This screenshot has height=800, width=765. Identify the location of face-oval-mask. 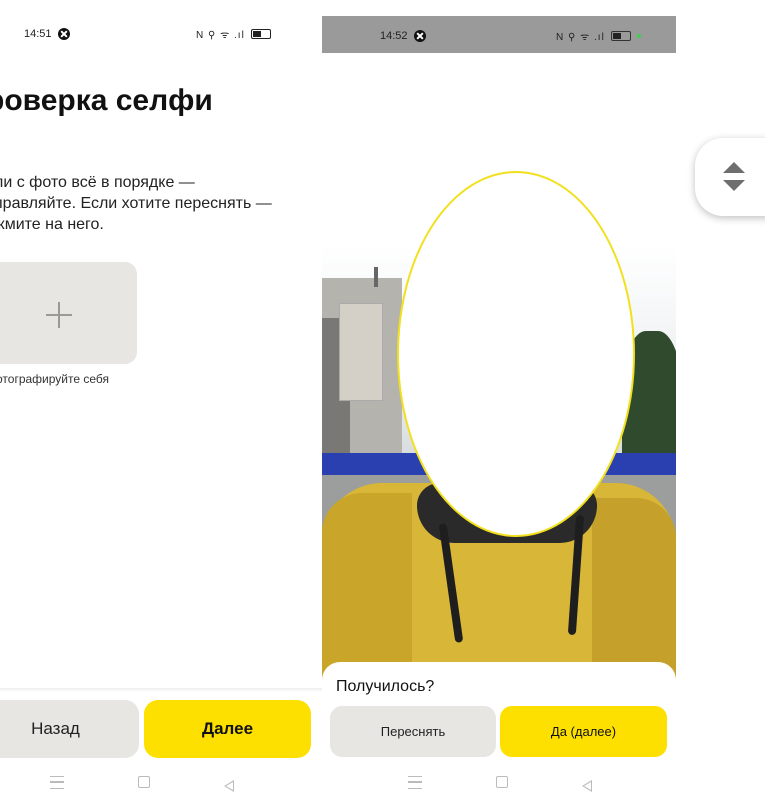
(516, 354).